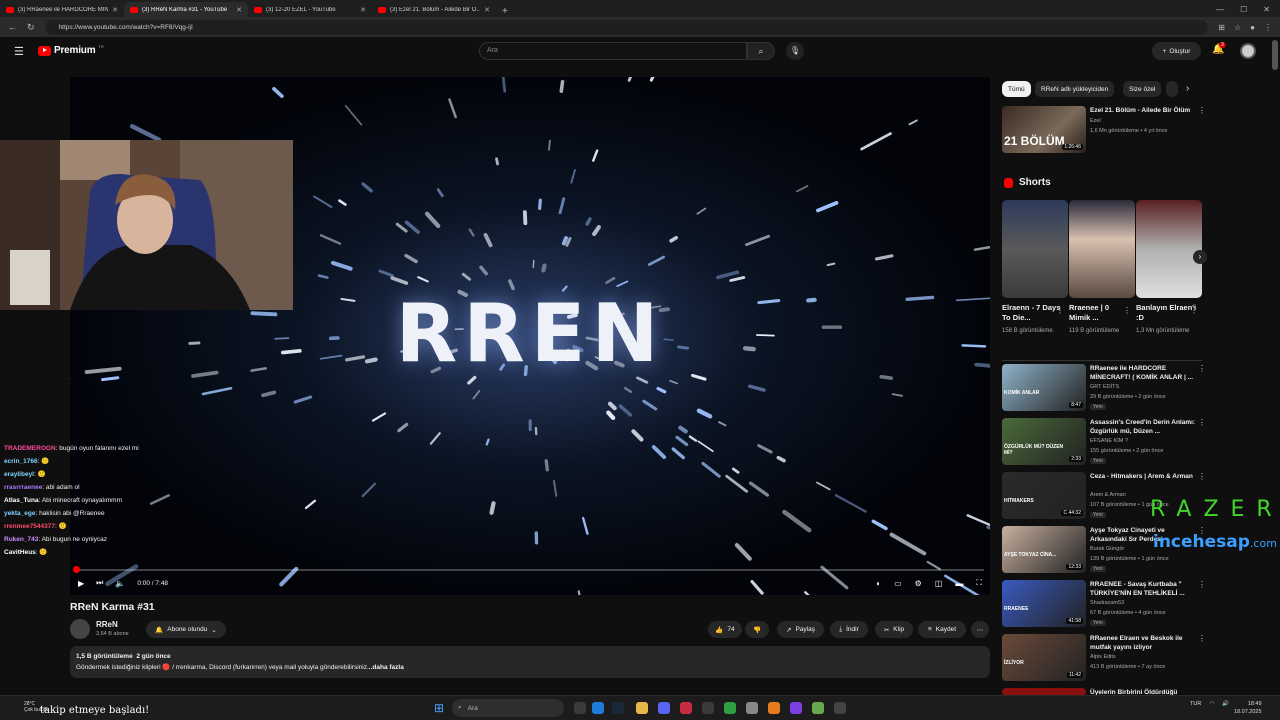  What do you see at coordinates (104, 448) in the screenshot?
I see `chat-message: TRADEMEROGN: bugün oyun falanmı ezel mi` at bounding box center [104, 448].